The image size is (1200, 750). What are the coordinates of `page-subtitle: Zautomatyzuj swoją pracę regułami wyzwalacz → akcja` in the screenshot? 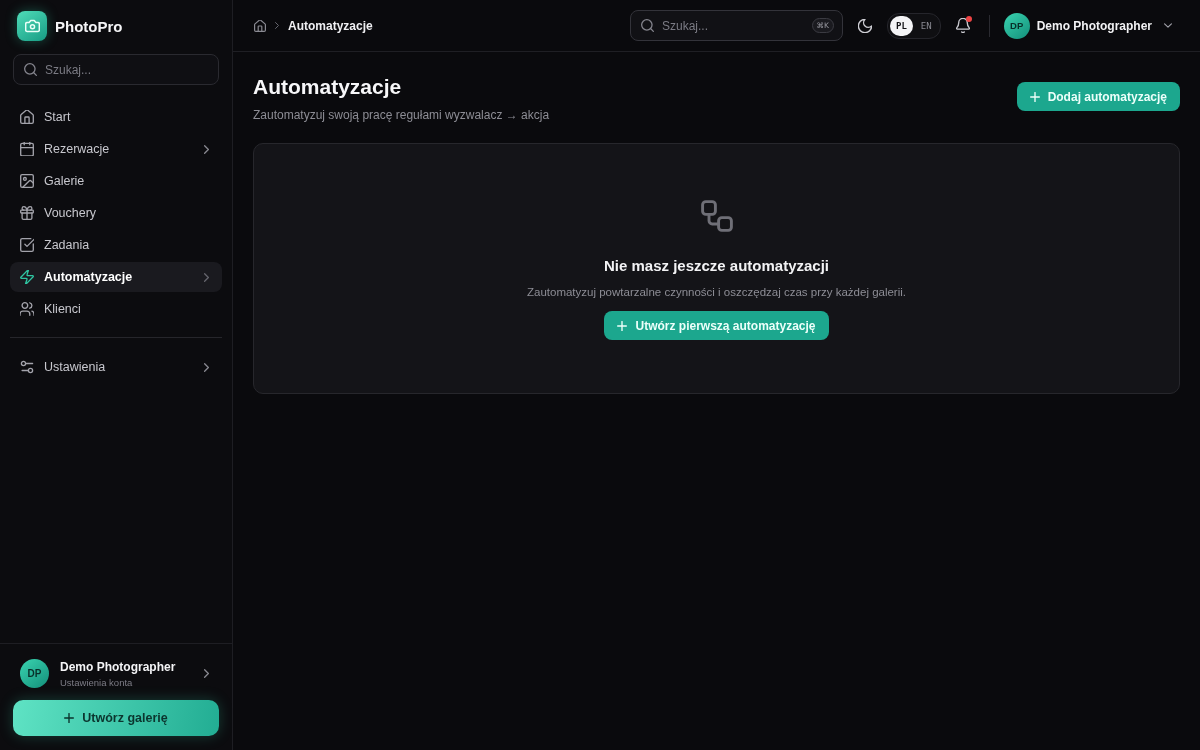 It's located at (401, 115).